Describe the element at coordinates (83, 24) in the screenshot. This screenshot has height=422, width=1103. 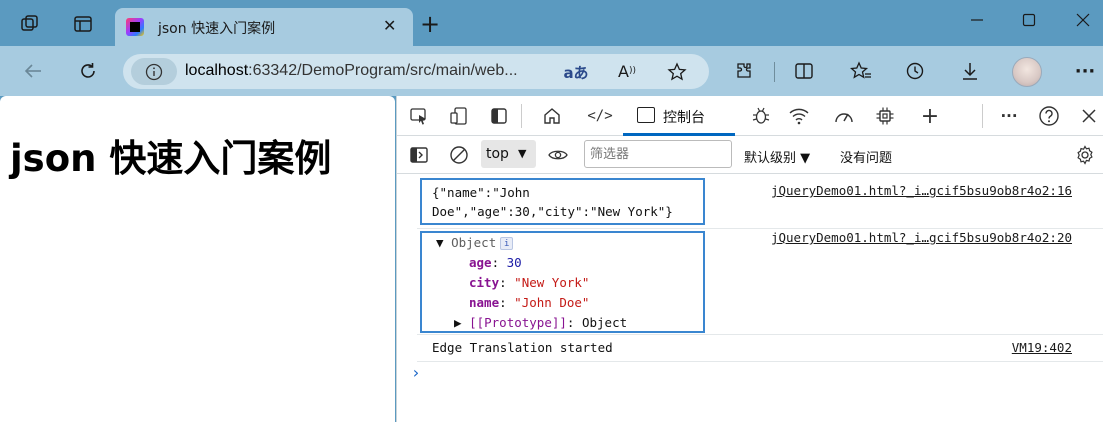
I see `tab-actions-icon` at that location.